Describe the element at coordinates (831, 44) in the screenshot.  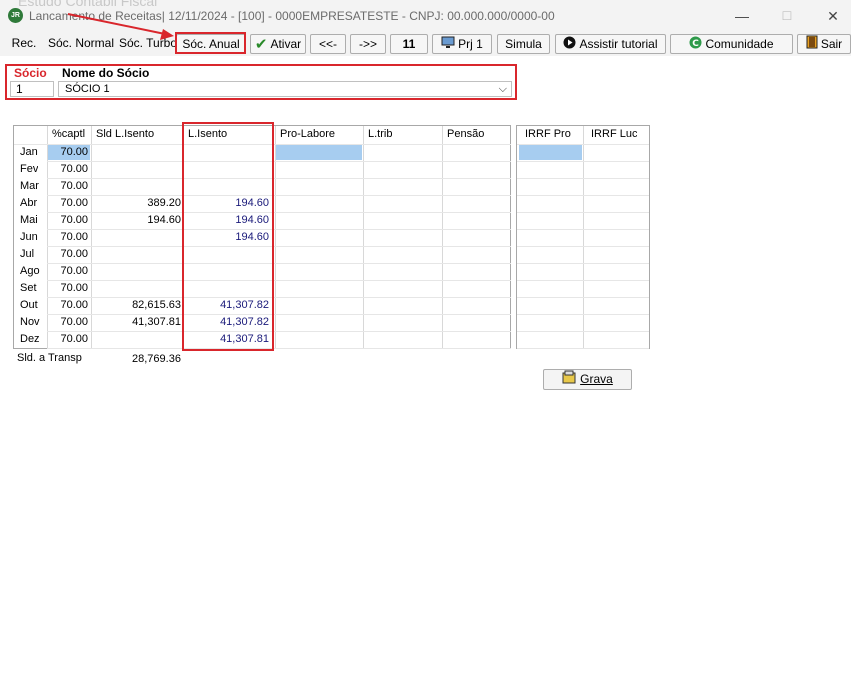
I see `sair-label: Sair` at that location.